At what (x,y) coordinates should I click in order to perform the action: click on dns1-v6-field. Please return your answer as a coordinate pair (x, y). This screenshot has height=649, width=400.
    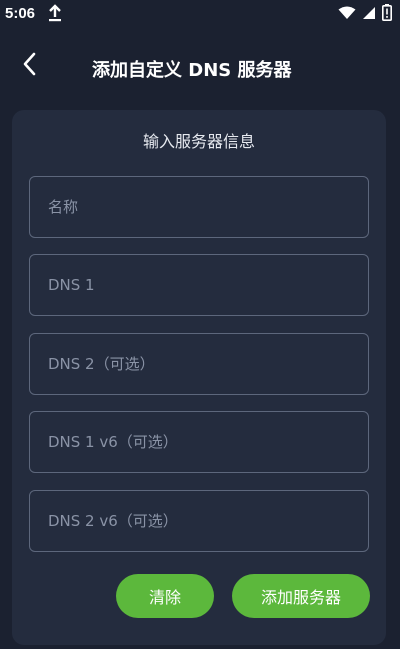
    Looking at the image, I should click on (199, 442).